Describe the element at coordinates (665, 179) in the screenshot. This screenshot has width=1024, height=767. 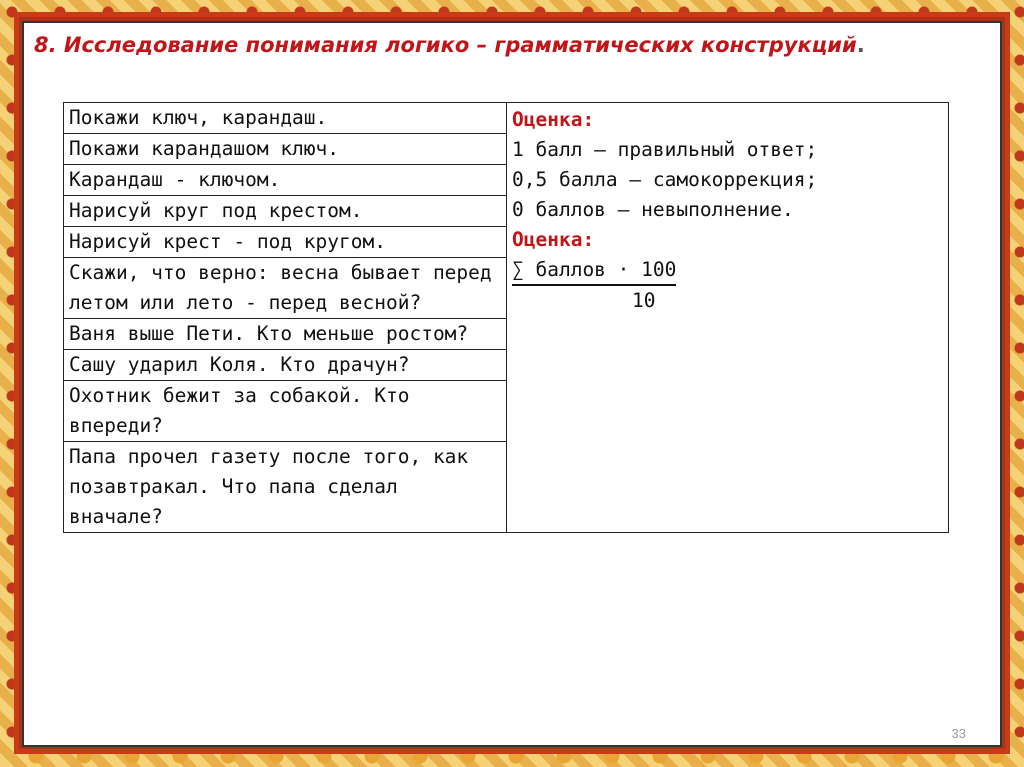
I see `scoring-line-2: 0,5 балла – самокоррекция;` at that location.